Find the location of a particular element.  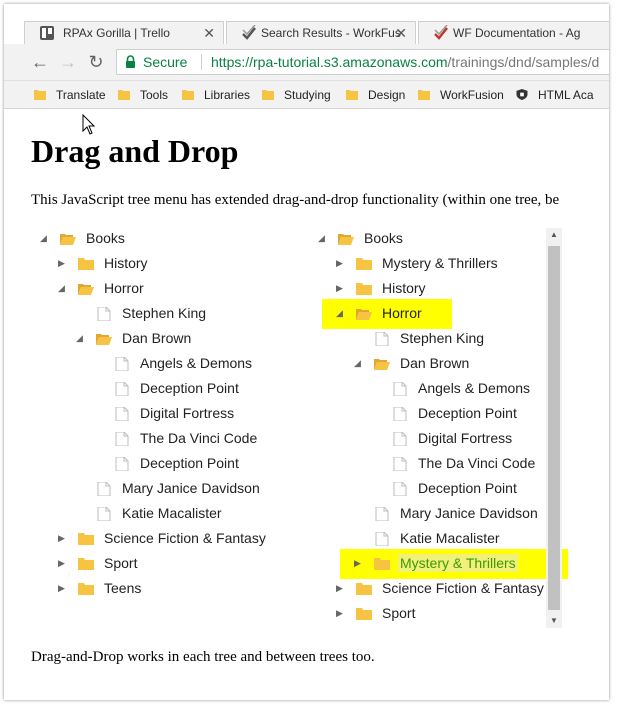

lock-icon is located at coordinates (130, 61).